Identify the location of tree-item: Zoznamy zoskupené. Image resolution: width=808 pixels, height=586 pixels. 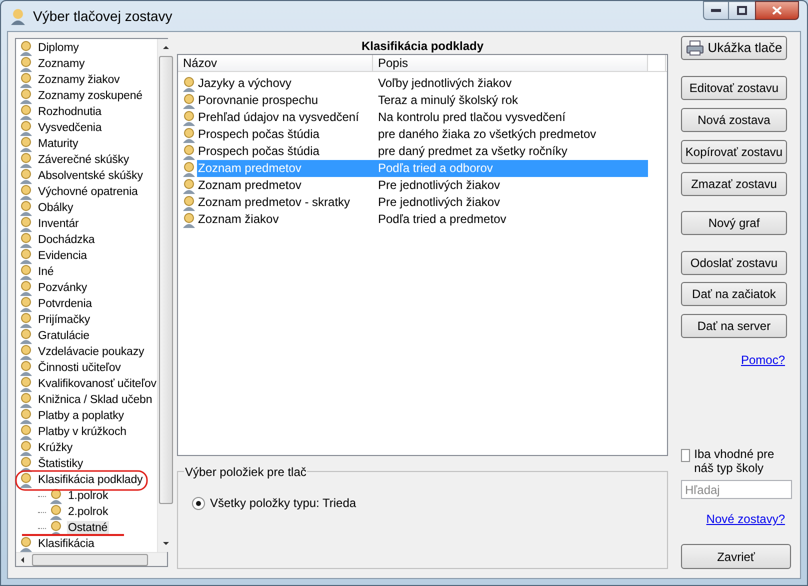
(90, 96).